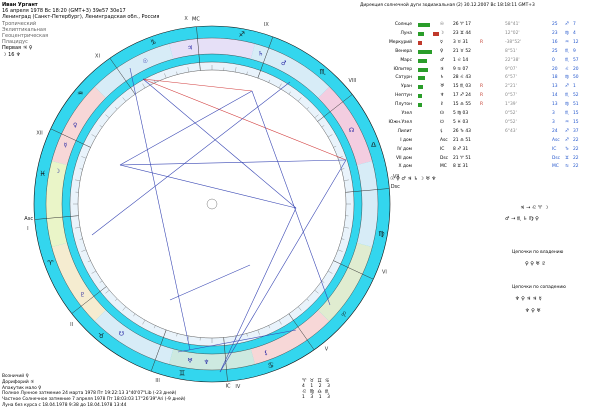 Image resolution: width=594 pixels, height=411 pixels. What do you see at coordinates (576, 113) in the screenshot?
I see `house-number: 15` at bounding box center [576, 113].